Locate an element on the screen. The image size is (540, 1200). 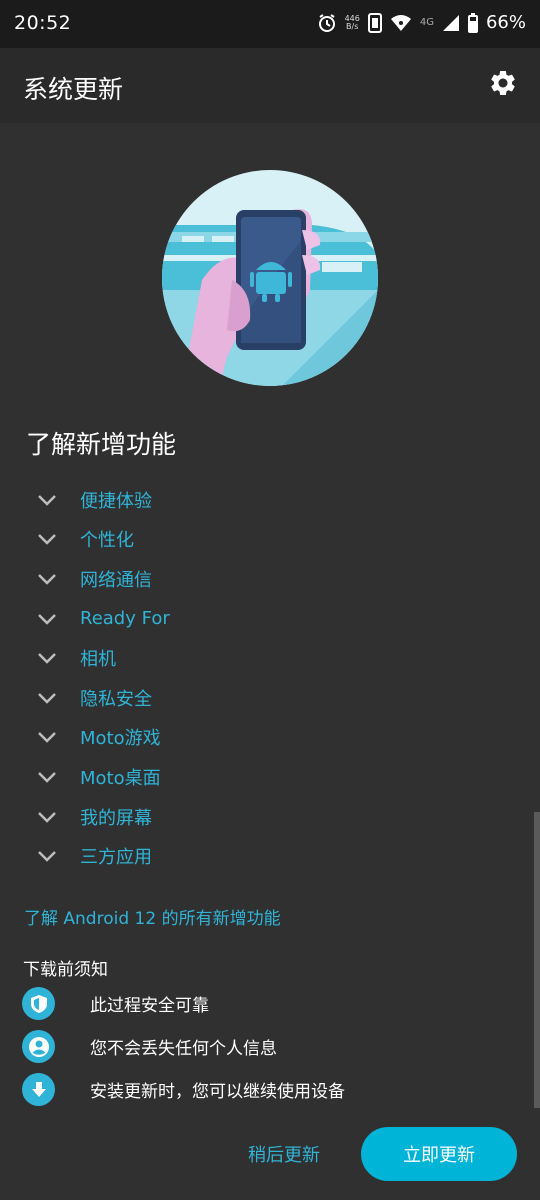
feature-label: 三方应用 is located at coordinates (116, 858).